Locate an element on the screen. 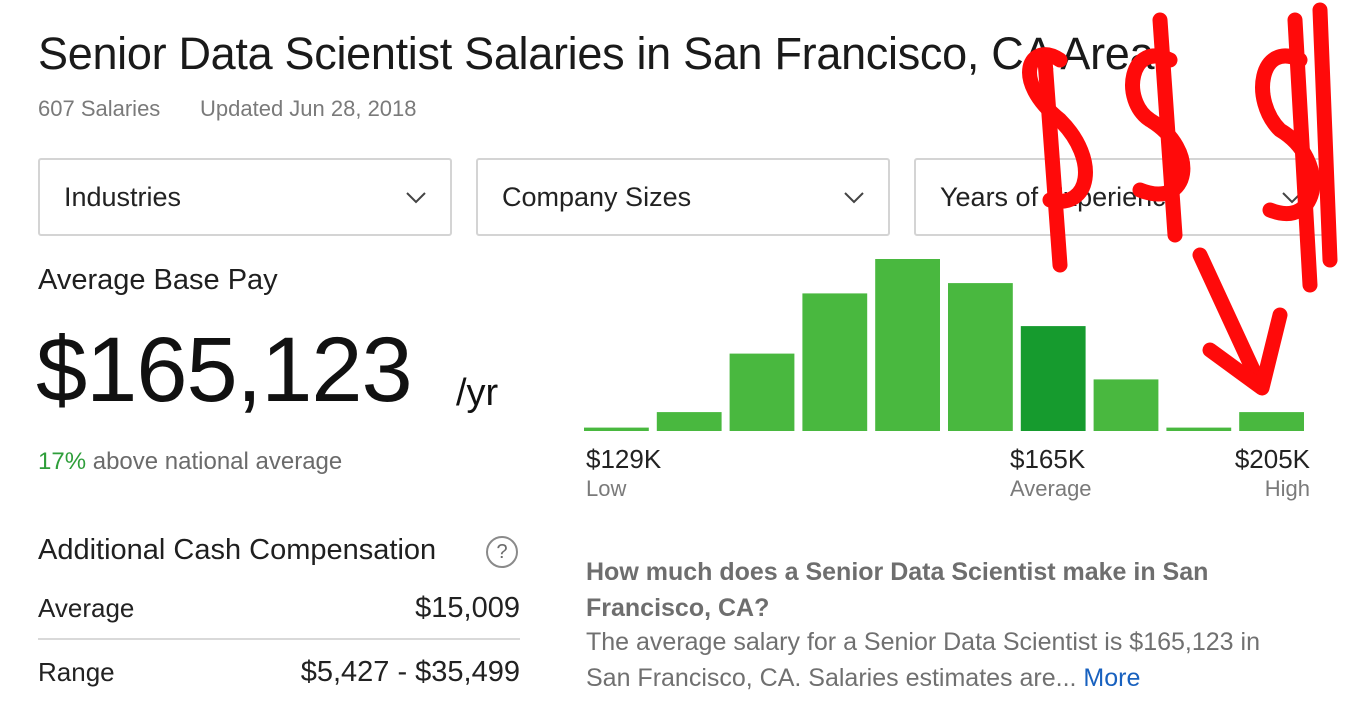 The height and width of the screenshot is (726, 1346). national-percent: 17% is located at coordinates (62, 461).